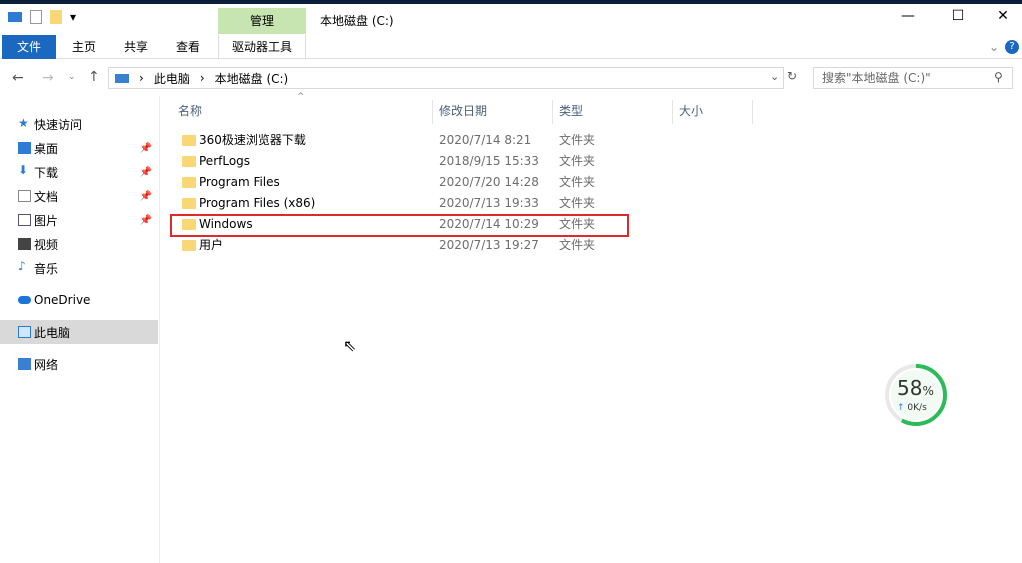 The image size is (1022, 563). Describe the element at coordinates (400, 161) in the screenshot. I see `file-row: PerfLogs 2018/9/15 15:33 文件夹` at that location.